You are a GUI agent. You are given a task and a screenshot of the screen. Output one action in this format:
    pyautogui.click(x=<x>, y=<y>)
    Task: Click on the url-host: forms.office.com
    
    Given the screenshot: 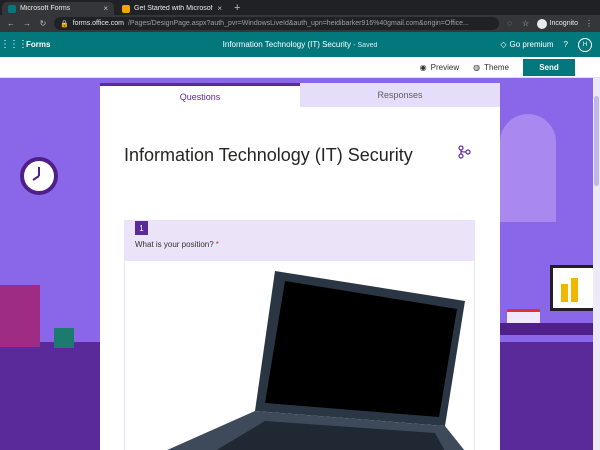 What is the action you would take?
    pyautogui.click(x=98, y=23)
    